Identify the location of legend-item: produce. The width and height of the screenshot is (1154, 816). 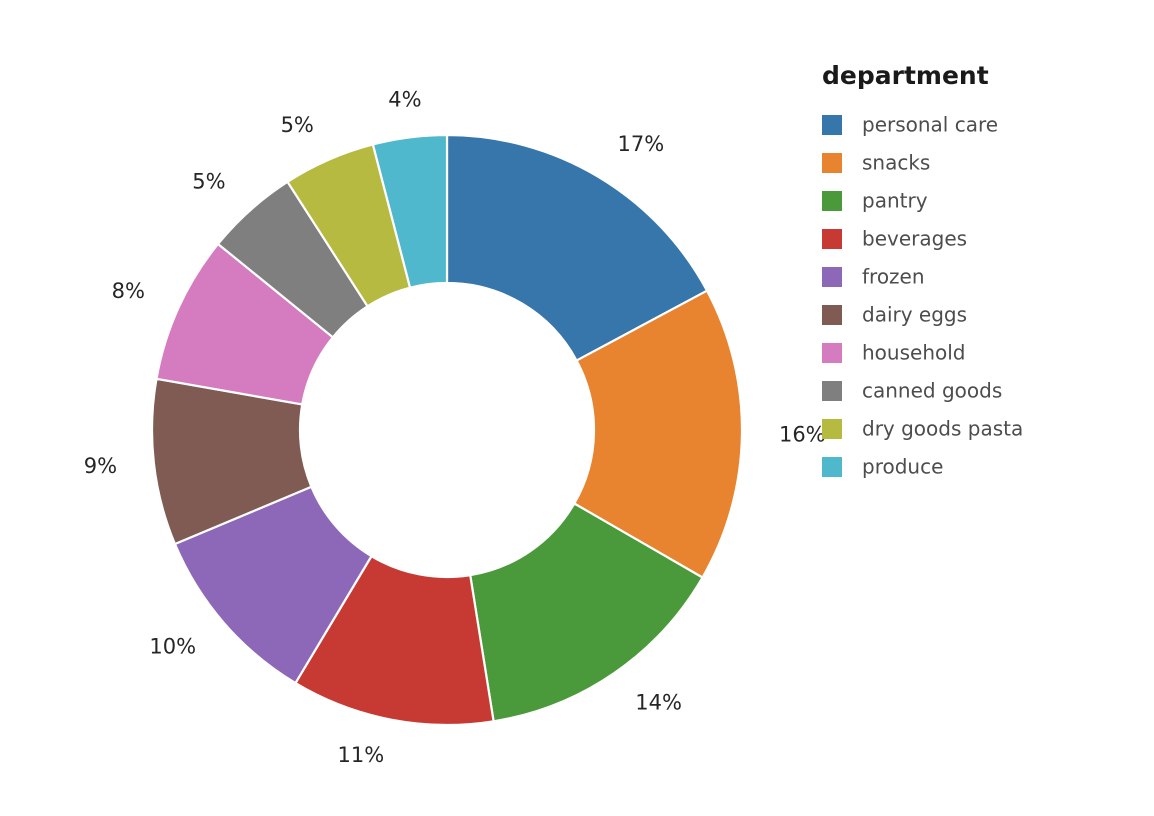
(882, 467).